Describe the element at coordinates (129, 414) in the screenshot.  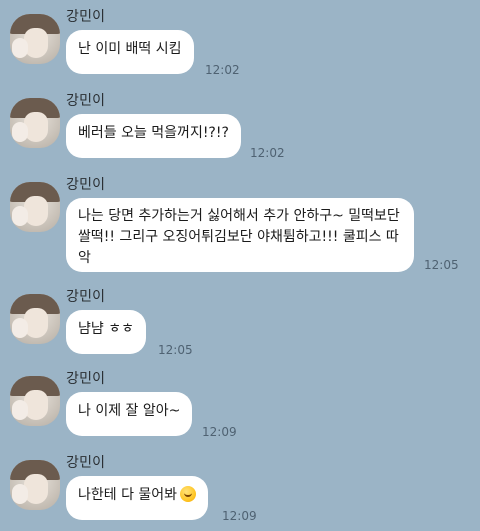
I see `message-bubble: 나 이제 잘 알아~` at that location.